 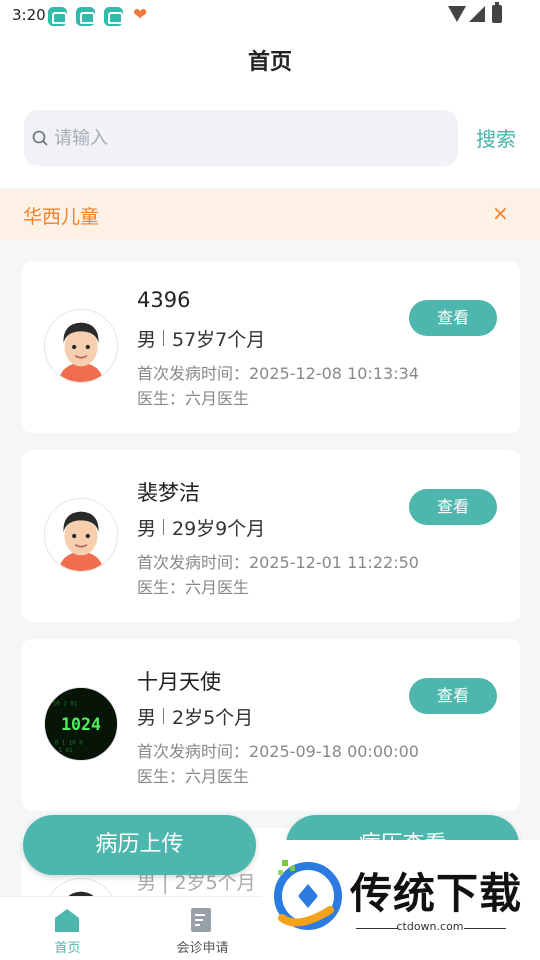 I want to click on watermark-logo-icon, so click(x=308, y=895).